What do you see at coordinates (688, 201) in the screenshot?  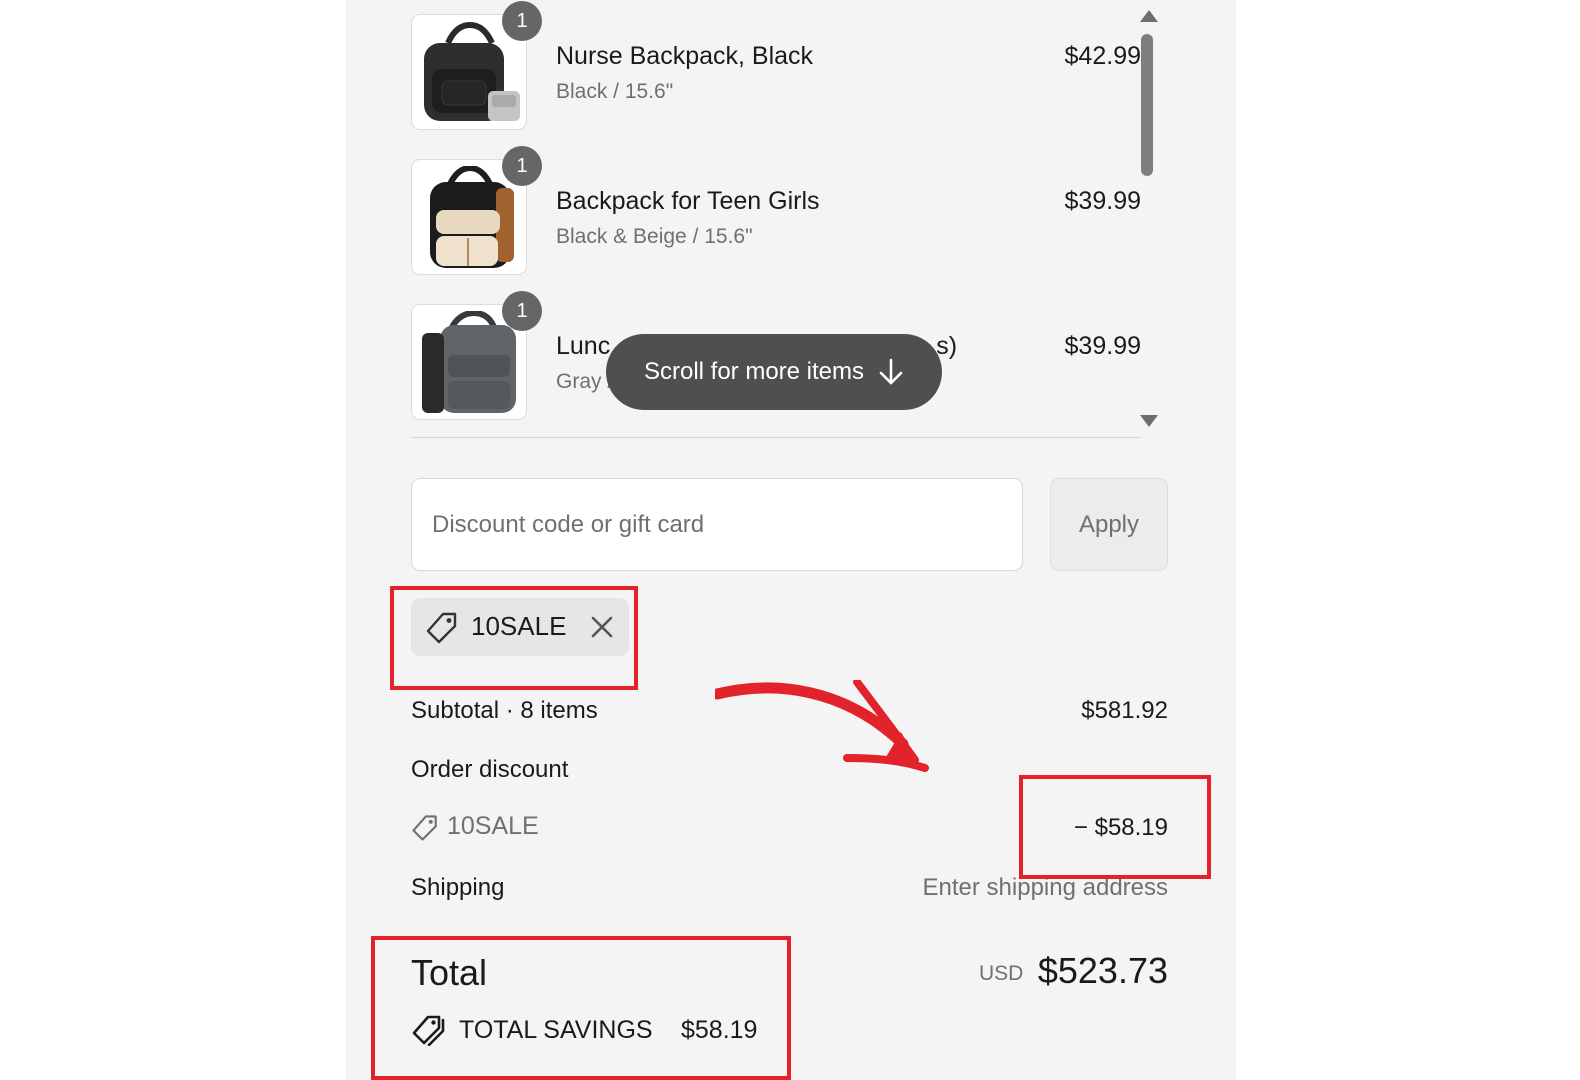 I see `item-name: Backpack for Teen Girls` at bounding box center [688, 201].